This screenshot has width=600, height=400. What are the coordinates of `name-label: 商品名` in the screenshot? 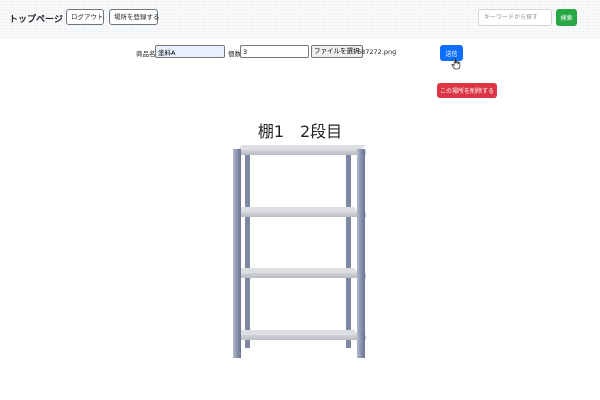 It's located at (146, 54).